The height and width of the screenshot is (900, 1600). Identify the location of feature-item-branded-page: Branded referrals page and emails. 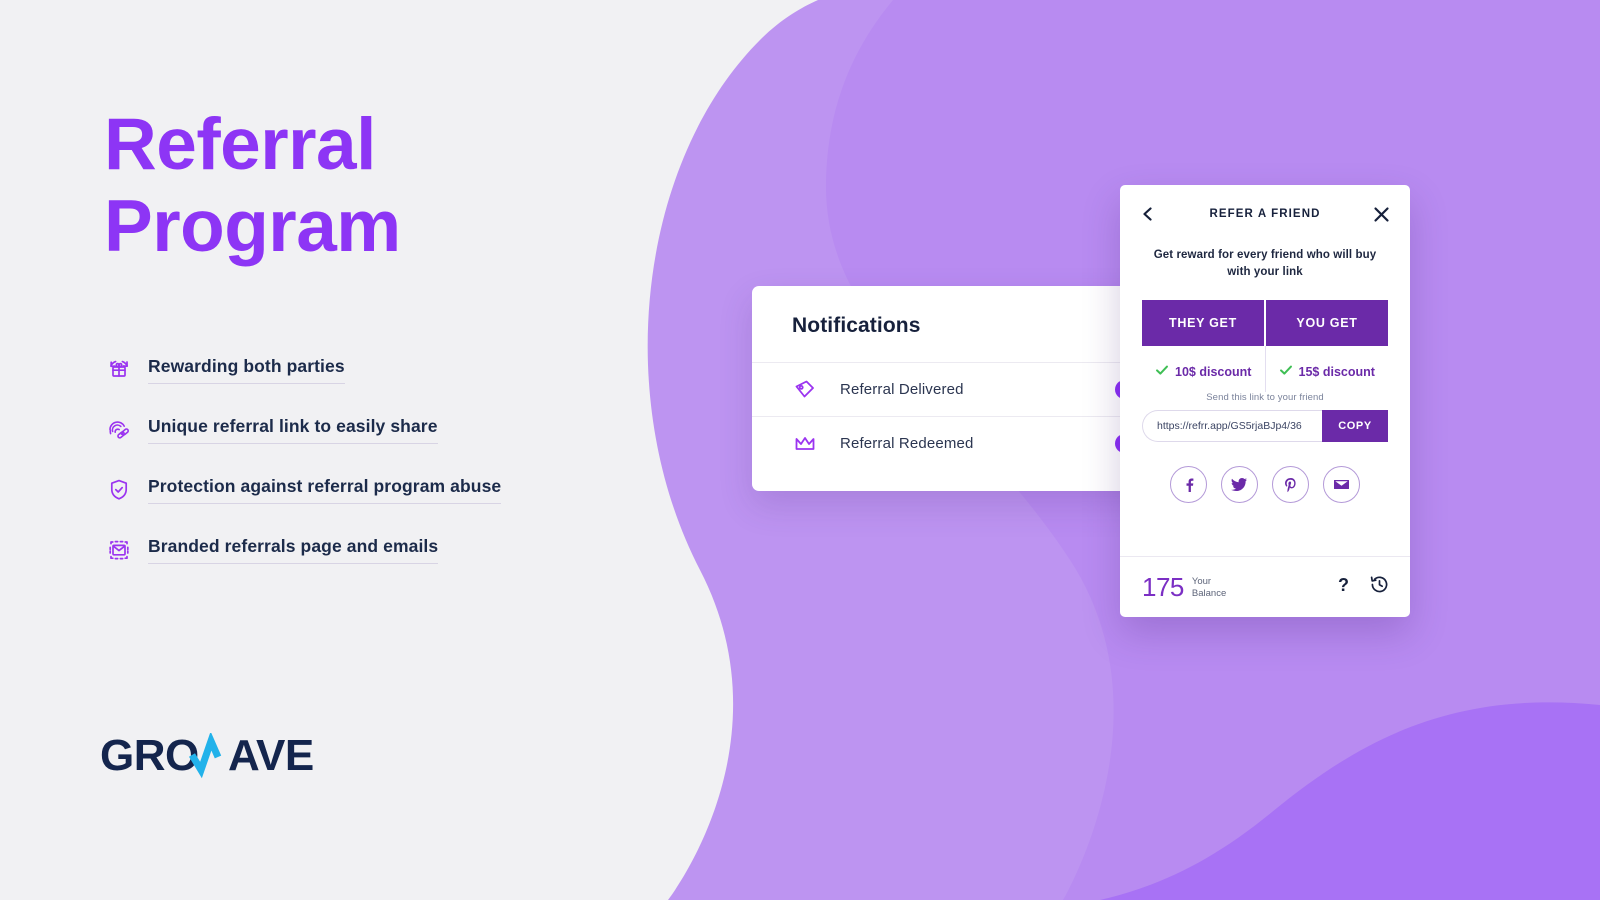
(384, 550).